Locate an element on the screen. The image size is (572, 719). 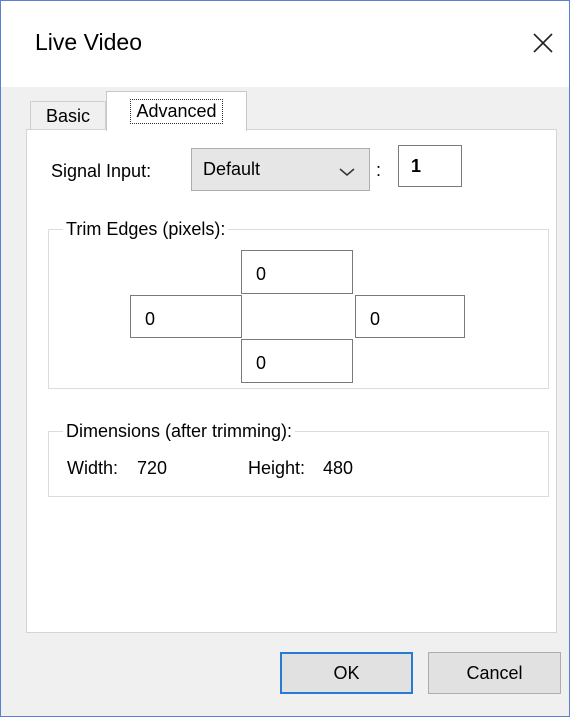
trim-top-input: 0 is located at coordinates (297, 272).